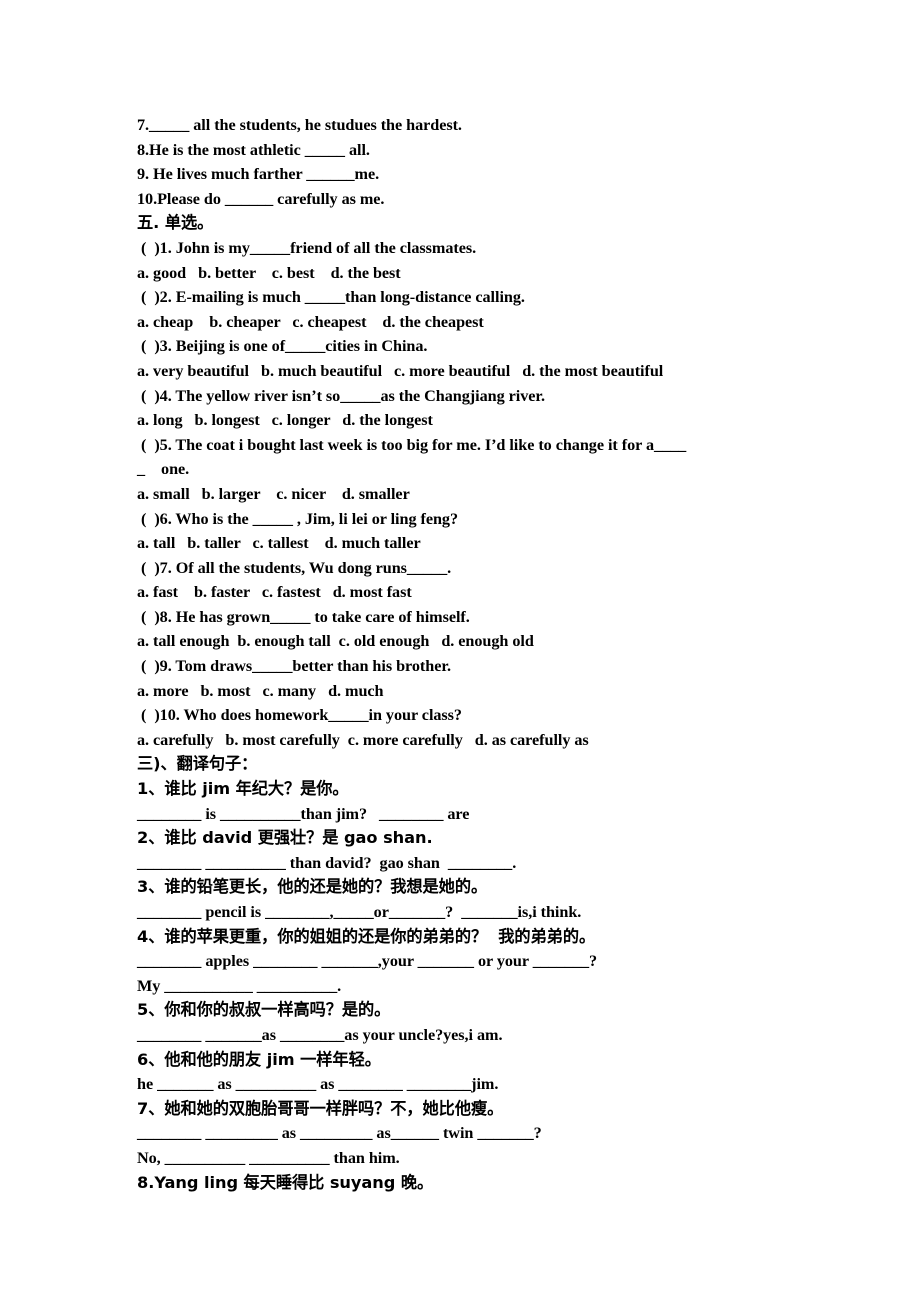  I want to click on translate-prompt: 2、谁比 david 更强壮？是 gao shan., so click(285, 838).